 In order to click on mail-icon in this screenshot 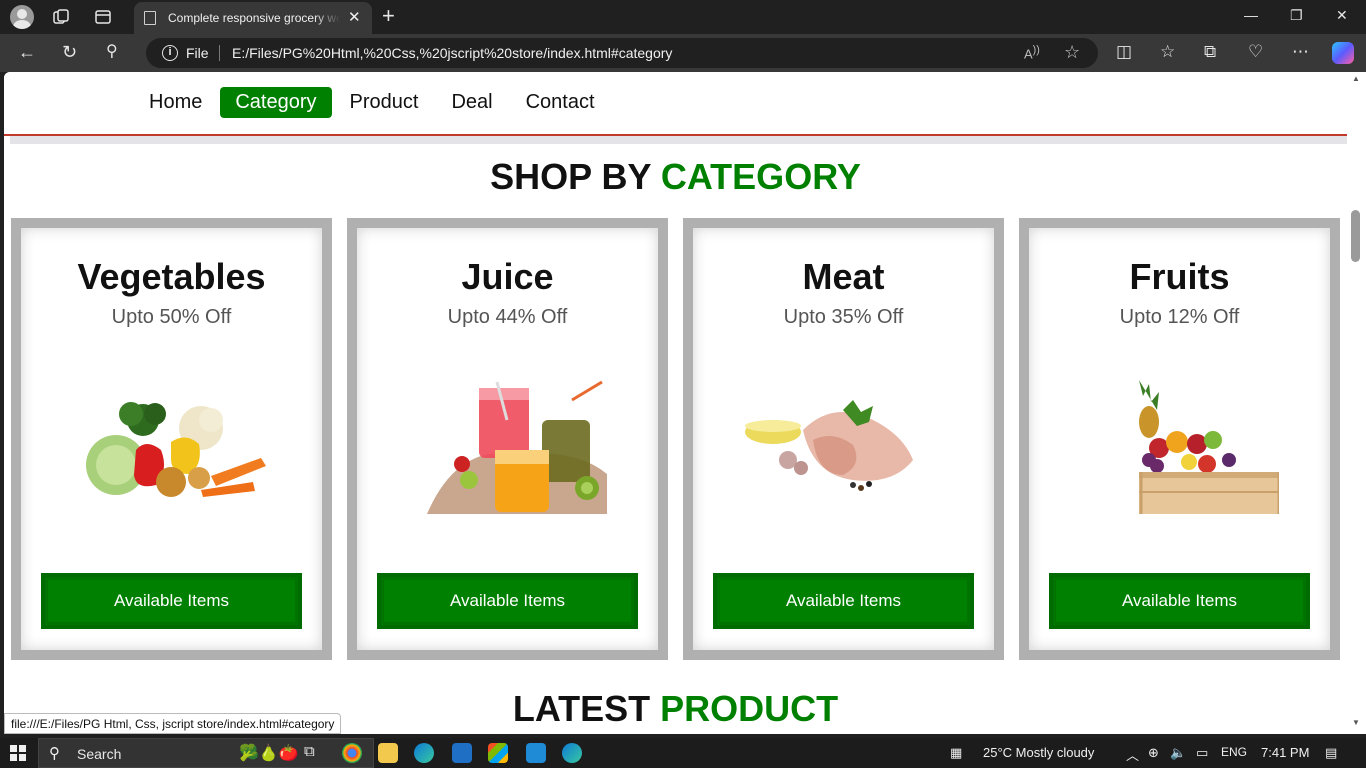, I will do `click(462, 753)`.